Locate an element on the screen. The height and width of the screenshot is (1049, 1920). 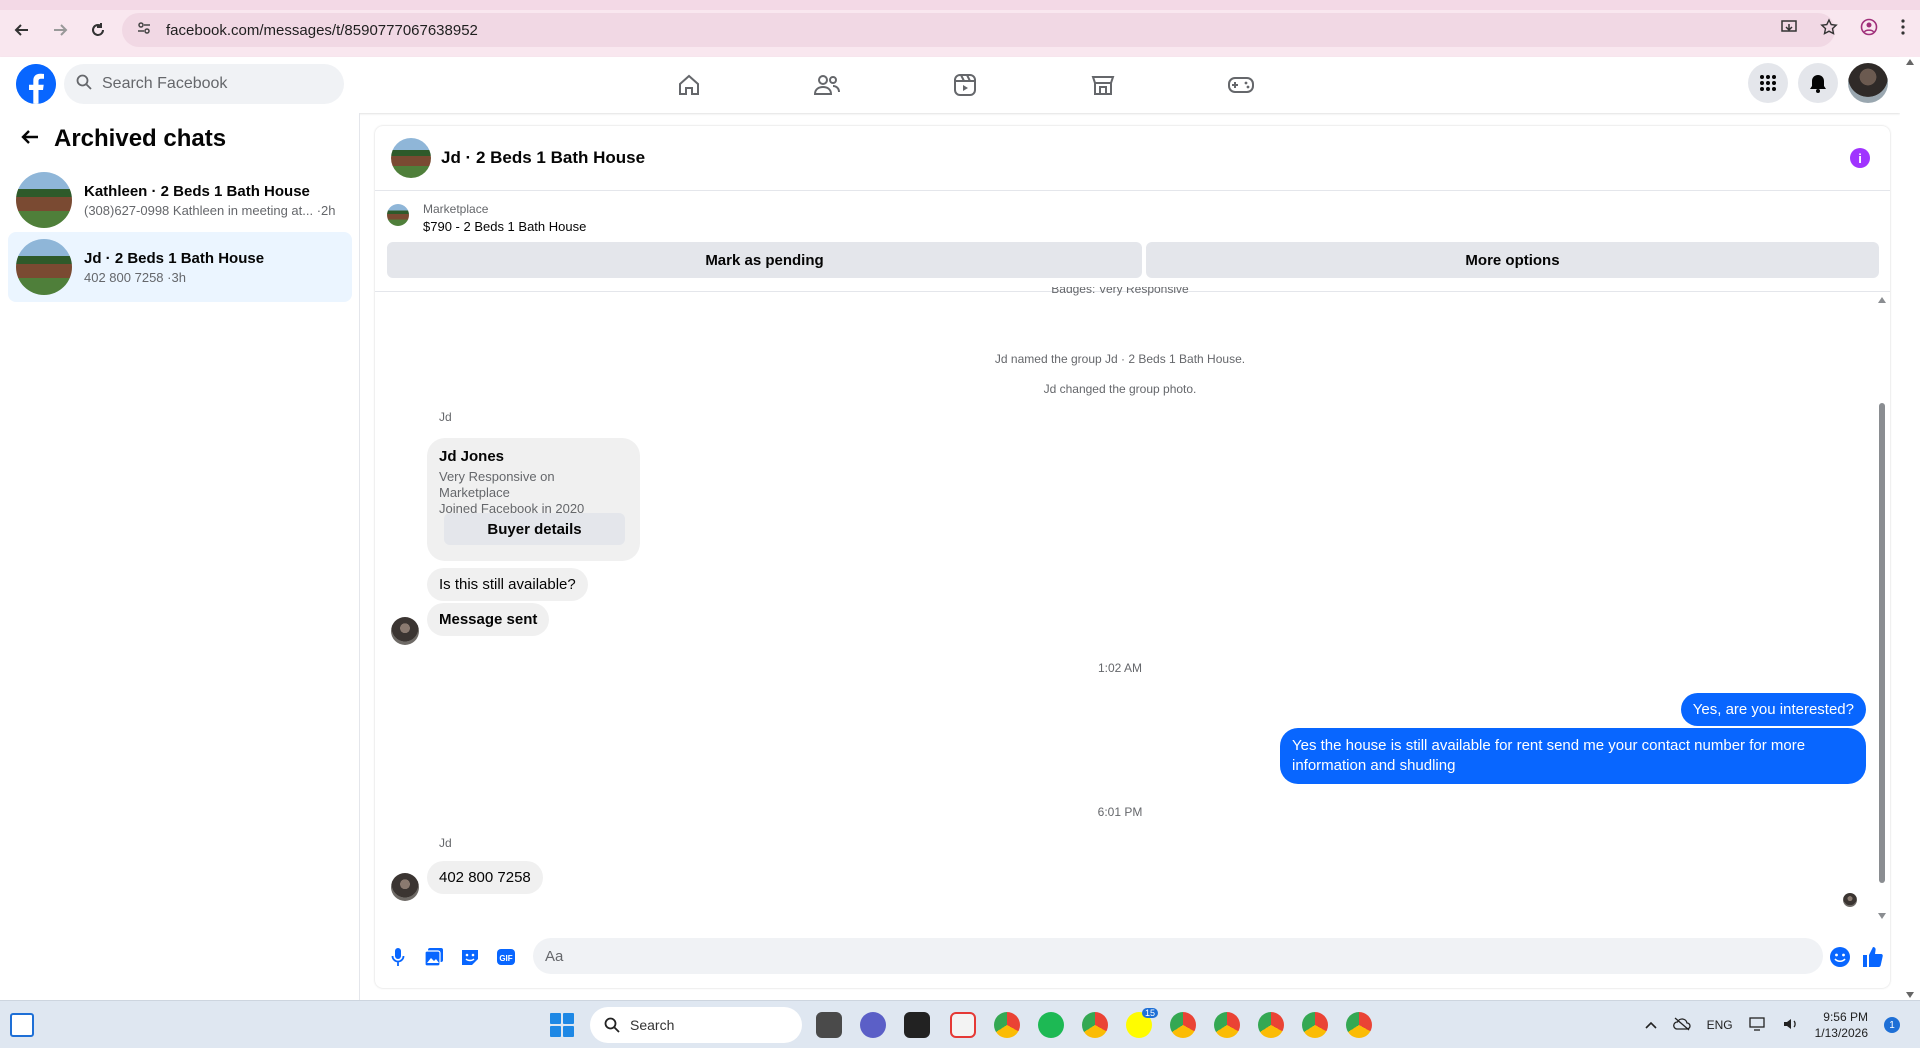
windows-start-icon is located at coordinates (562, 1025).